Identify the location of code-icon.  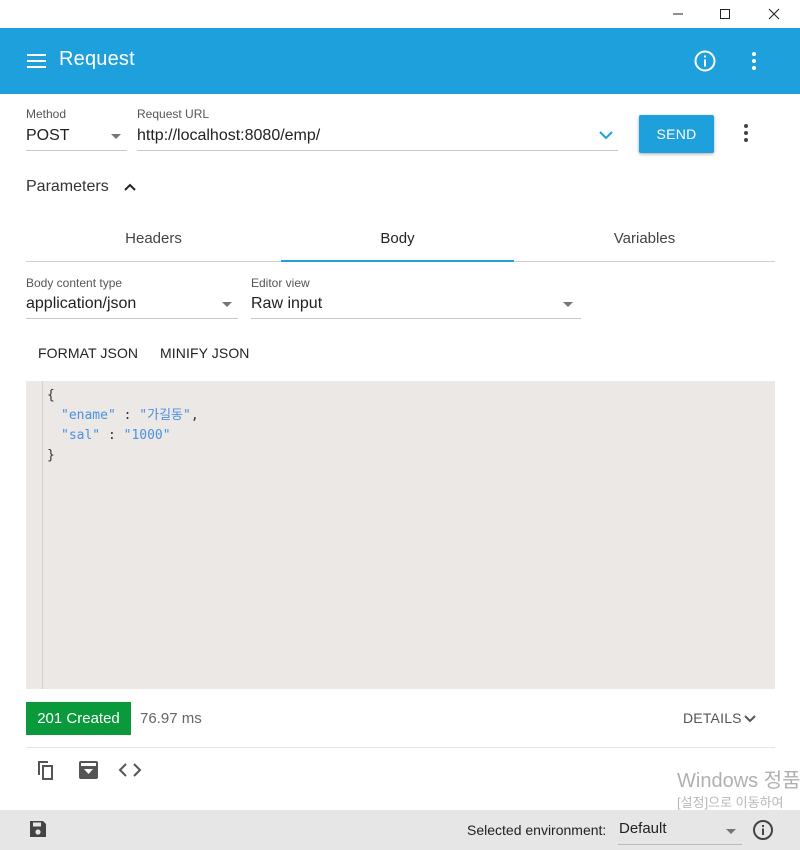
(130, 770).